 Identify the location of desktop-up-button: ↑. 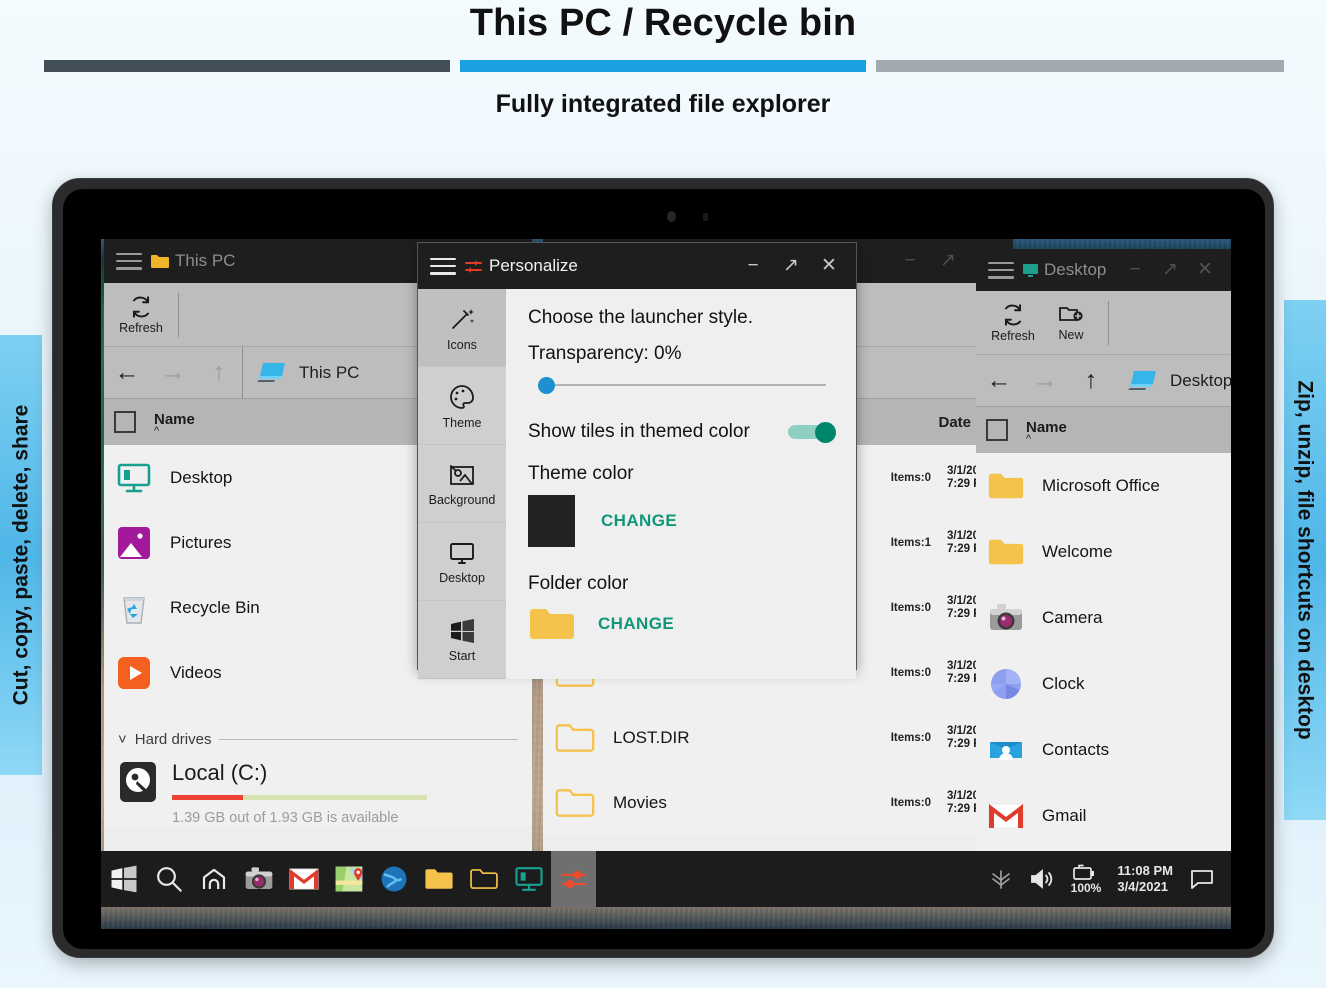
(1091, 380).